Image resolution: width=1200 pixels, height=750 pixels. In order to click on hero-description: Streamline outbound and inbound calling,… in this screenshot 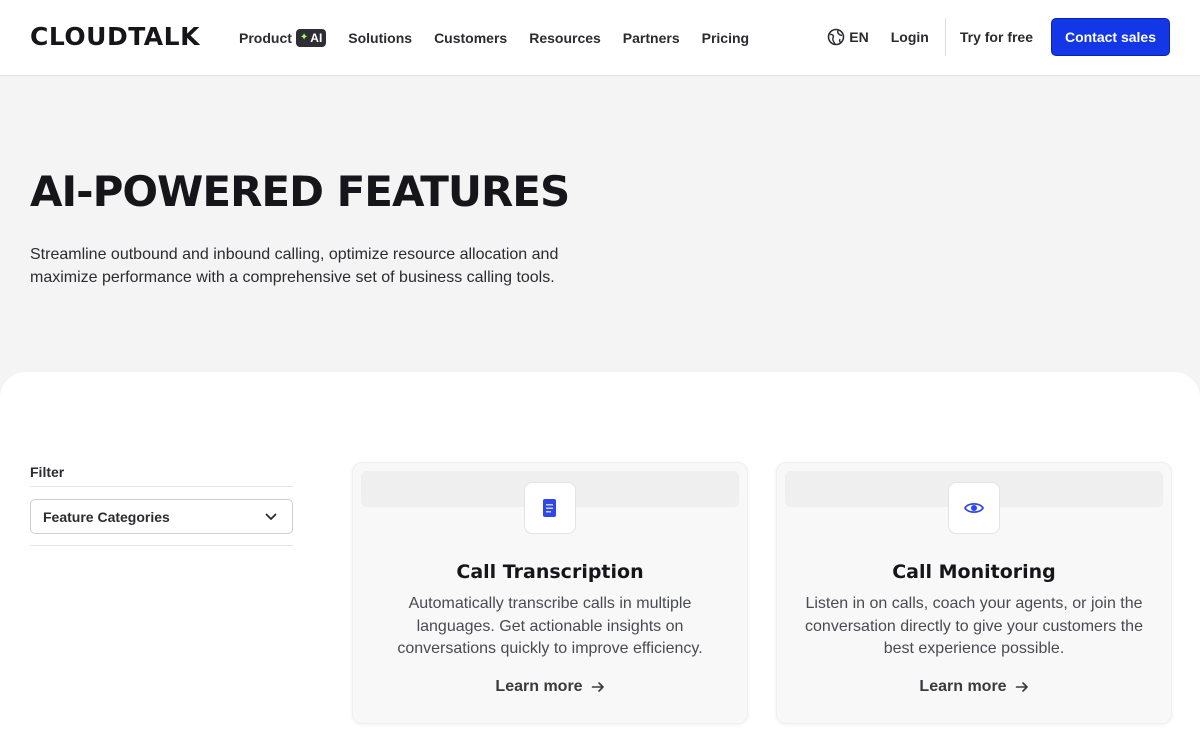, I will do `click(294, 266)`.